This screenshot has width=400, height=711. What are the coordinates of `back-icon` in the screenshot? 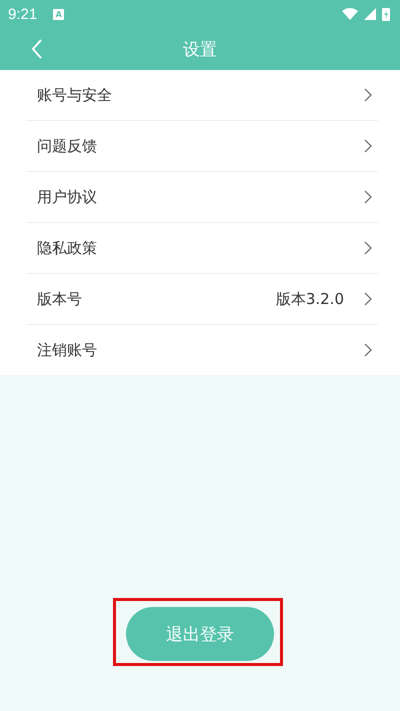 It's located at (37, 49).